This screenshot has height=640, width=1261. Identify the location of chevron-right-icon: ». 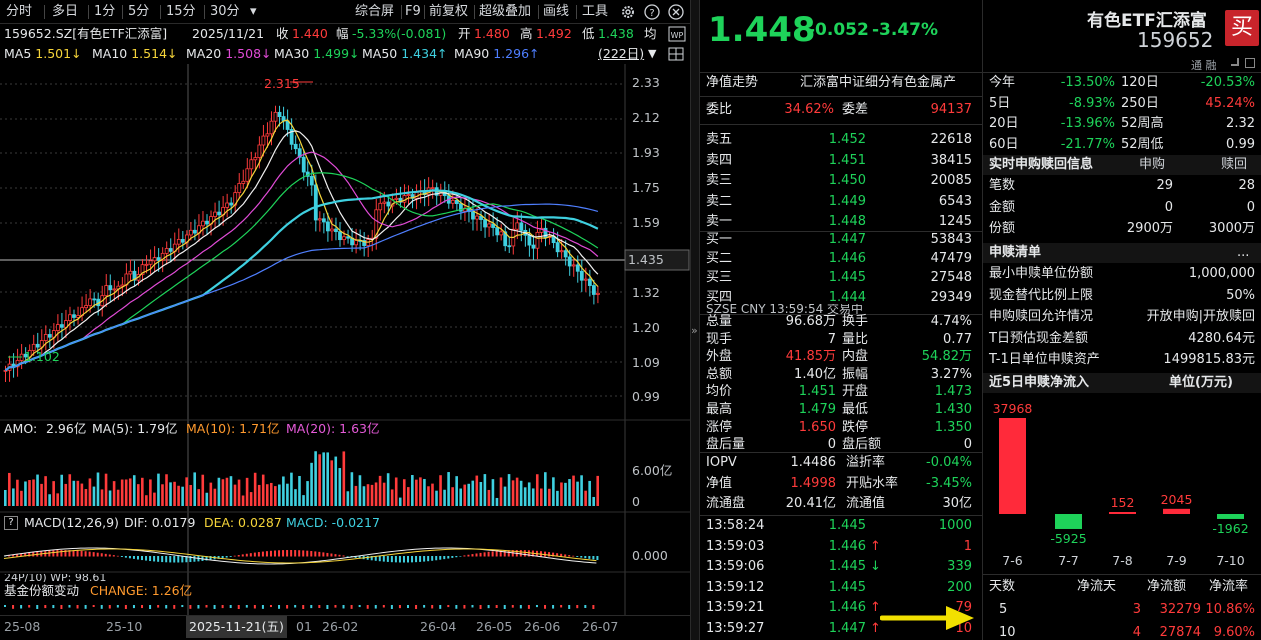
(694, 330).